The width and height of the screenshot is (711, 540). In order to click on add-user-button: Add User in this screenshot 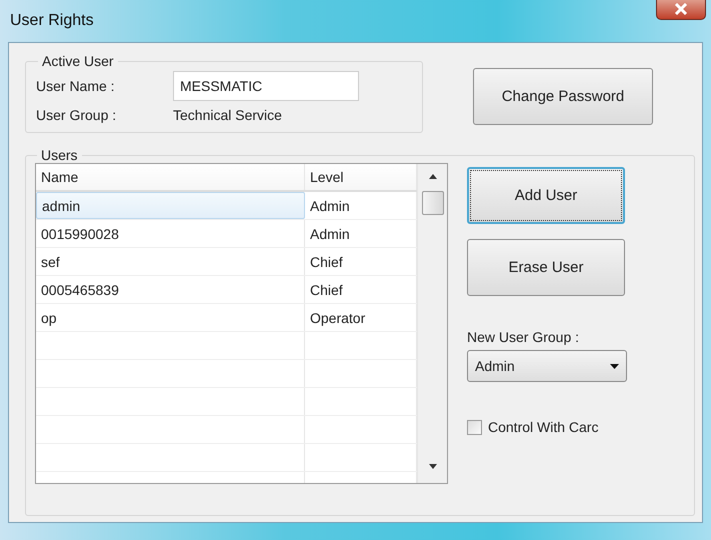, I will do `click(546, 195)`.